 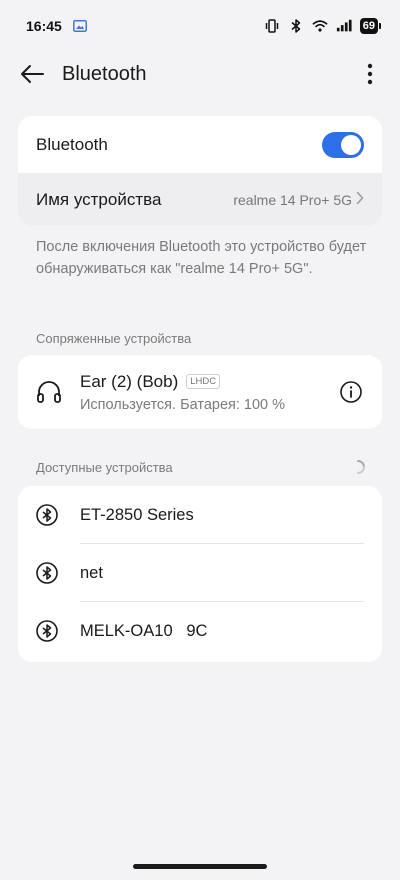 What do you see at coordinates (80, 26) in the screenshot?
I see `gallery-notification-icon` at bounding box center [80, 26].